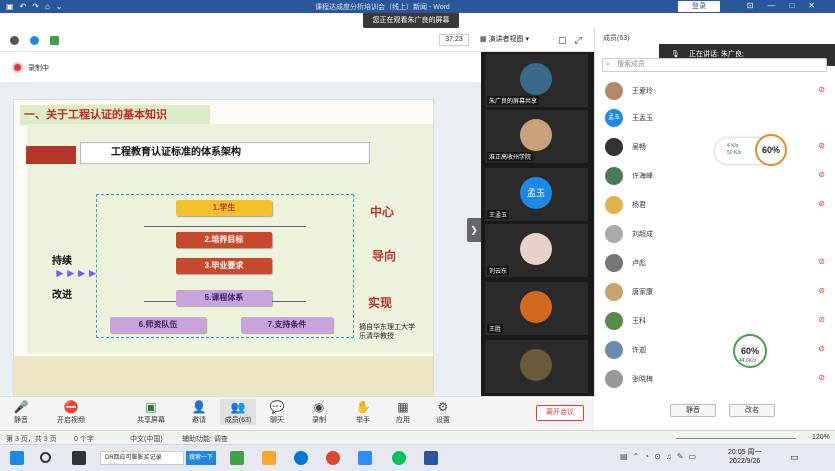 The width and height of the screenshot is (835, 471). Describe the element at coordinates (45, 457) in the screenshot. I see `search-icon` at that location.